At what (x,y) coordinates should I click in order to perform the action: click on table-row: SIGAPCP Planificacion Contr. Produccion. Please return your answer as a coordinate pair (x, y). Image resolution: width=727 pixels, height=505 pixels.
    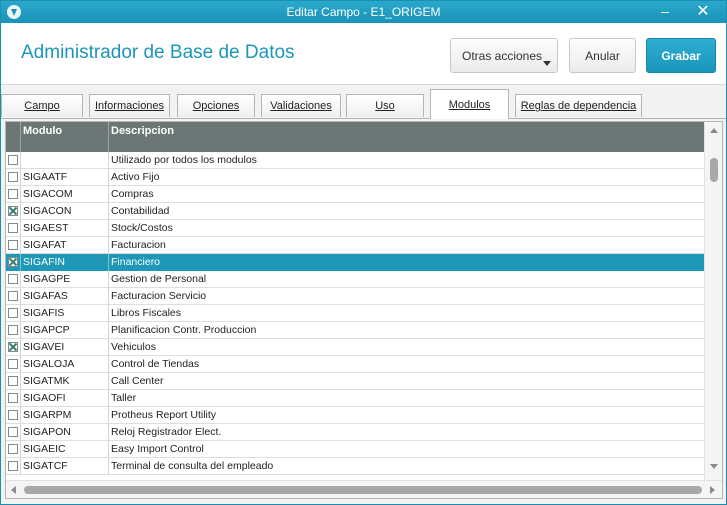
    Looking at the image, I should click on (355, 330).